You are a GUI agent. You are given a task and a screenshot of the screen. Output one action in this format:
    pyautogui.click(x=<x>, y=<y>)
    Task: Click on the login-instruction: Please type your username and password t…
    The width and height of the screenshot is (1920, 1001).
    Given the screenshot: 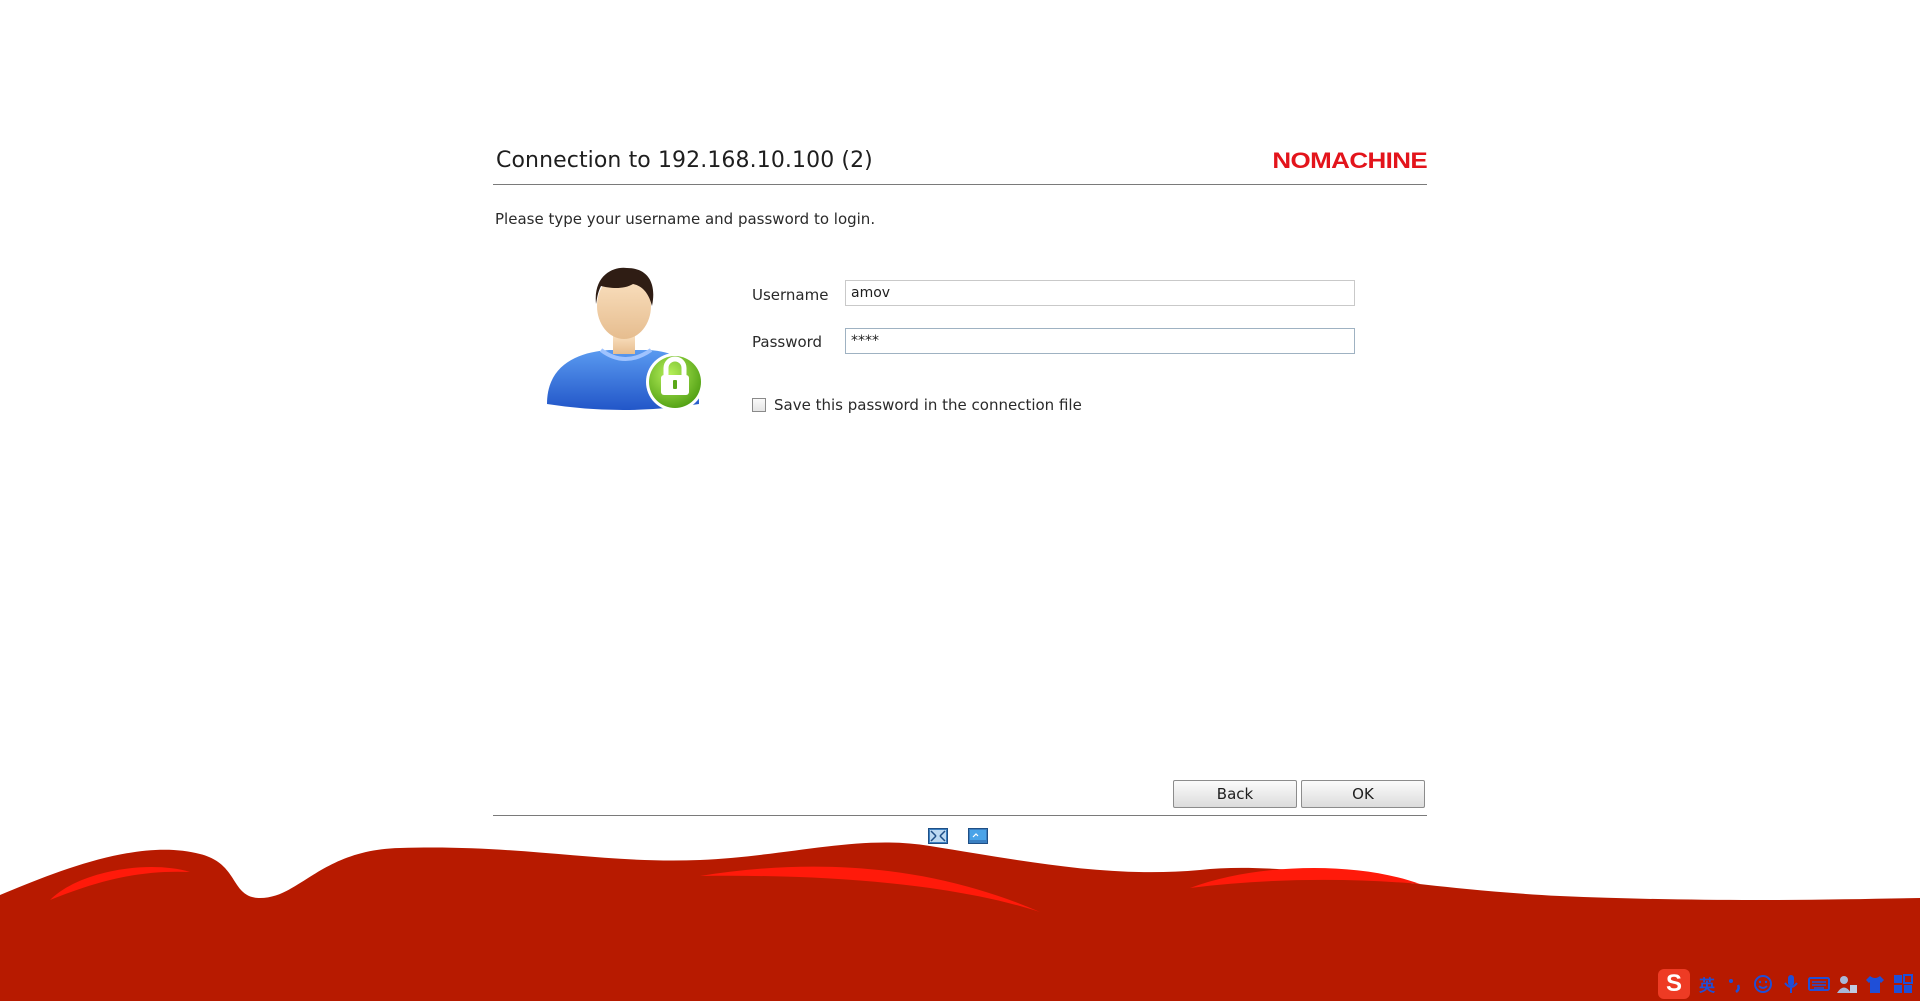 What is the action you would take?
    pyautogui.click(x=685, y=219)
    